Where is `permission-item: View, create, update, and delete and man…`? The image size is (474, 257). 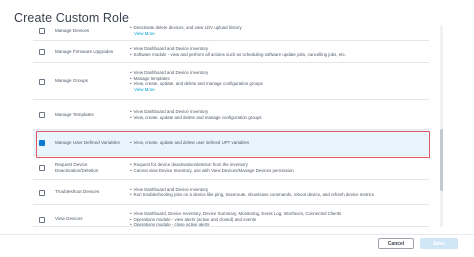 permission-item: View, create, update, and delete and man… is located at coordinates (277, 84).